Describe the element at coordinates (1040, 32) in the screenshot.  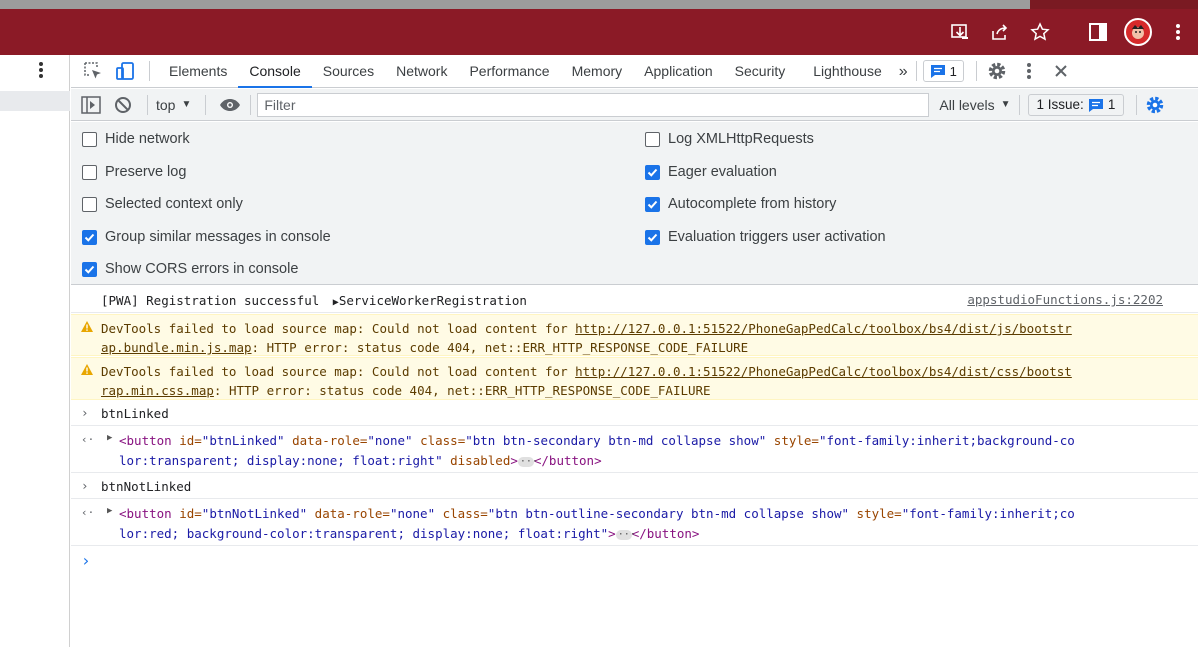
I see `star-icon` at that location.